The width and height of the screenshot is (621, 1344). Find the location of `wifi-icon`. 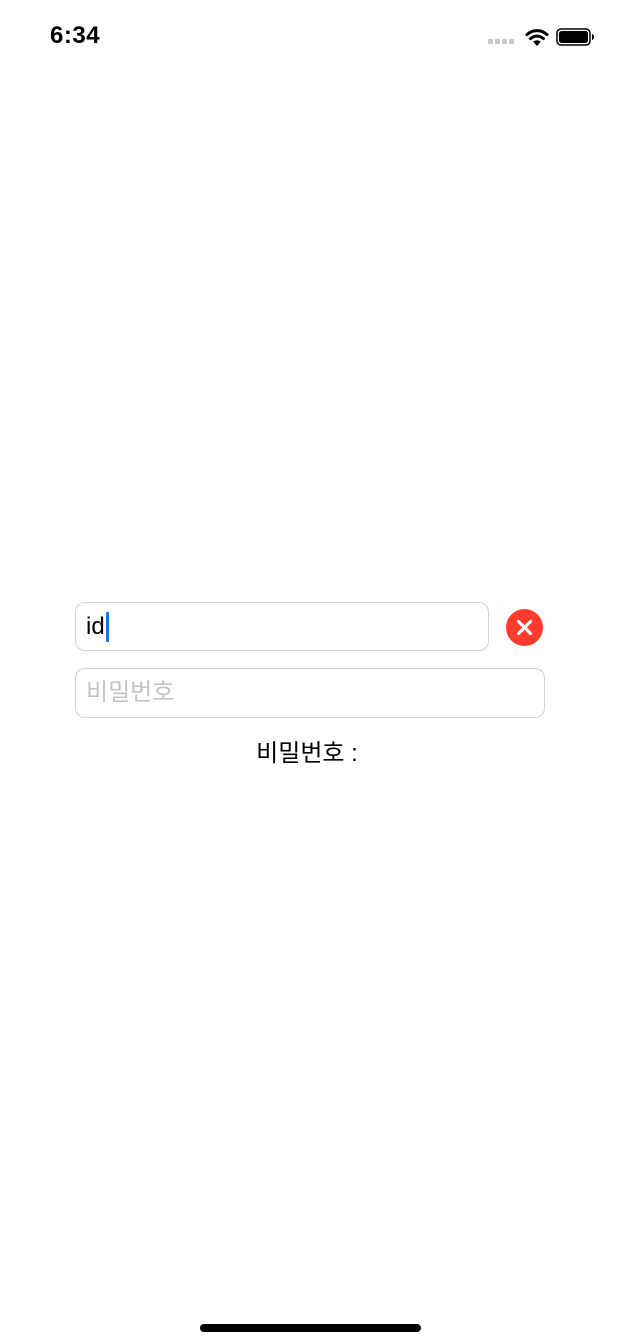

wifi-icon is located at coordinates (537, 37).